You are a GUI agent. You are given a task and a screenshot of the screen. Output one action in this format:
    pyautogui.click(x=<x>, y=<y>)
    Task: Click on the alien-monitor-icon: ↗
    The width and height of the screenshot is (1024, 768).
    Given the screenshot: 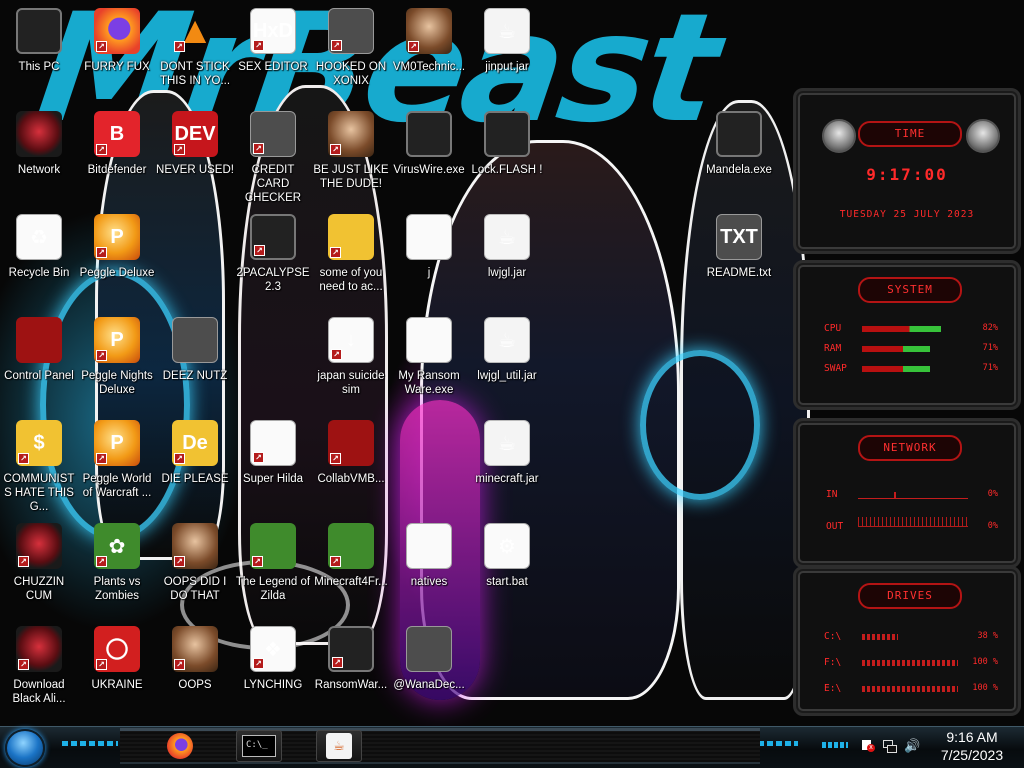 What is the action you would take?
    pyautogui.click(x=351, y=649)
    